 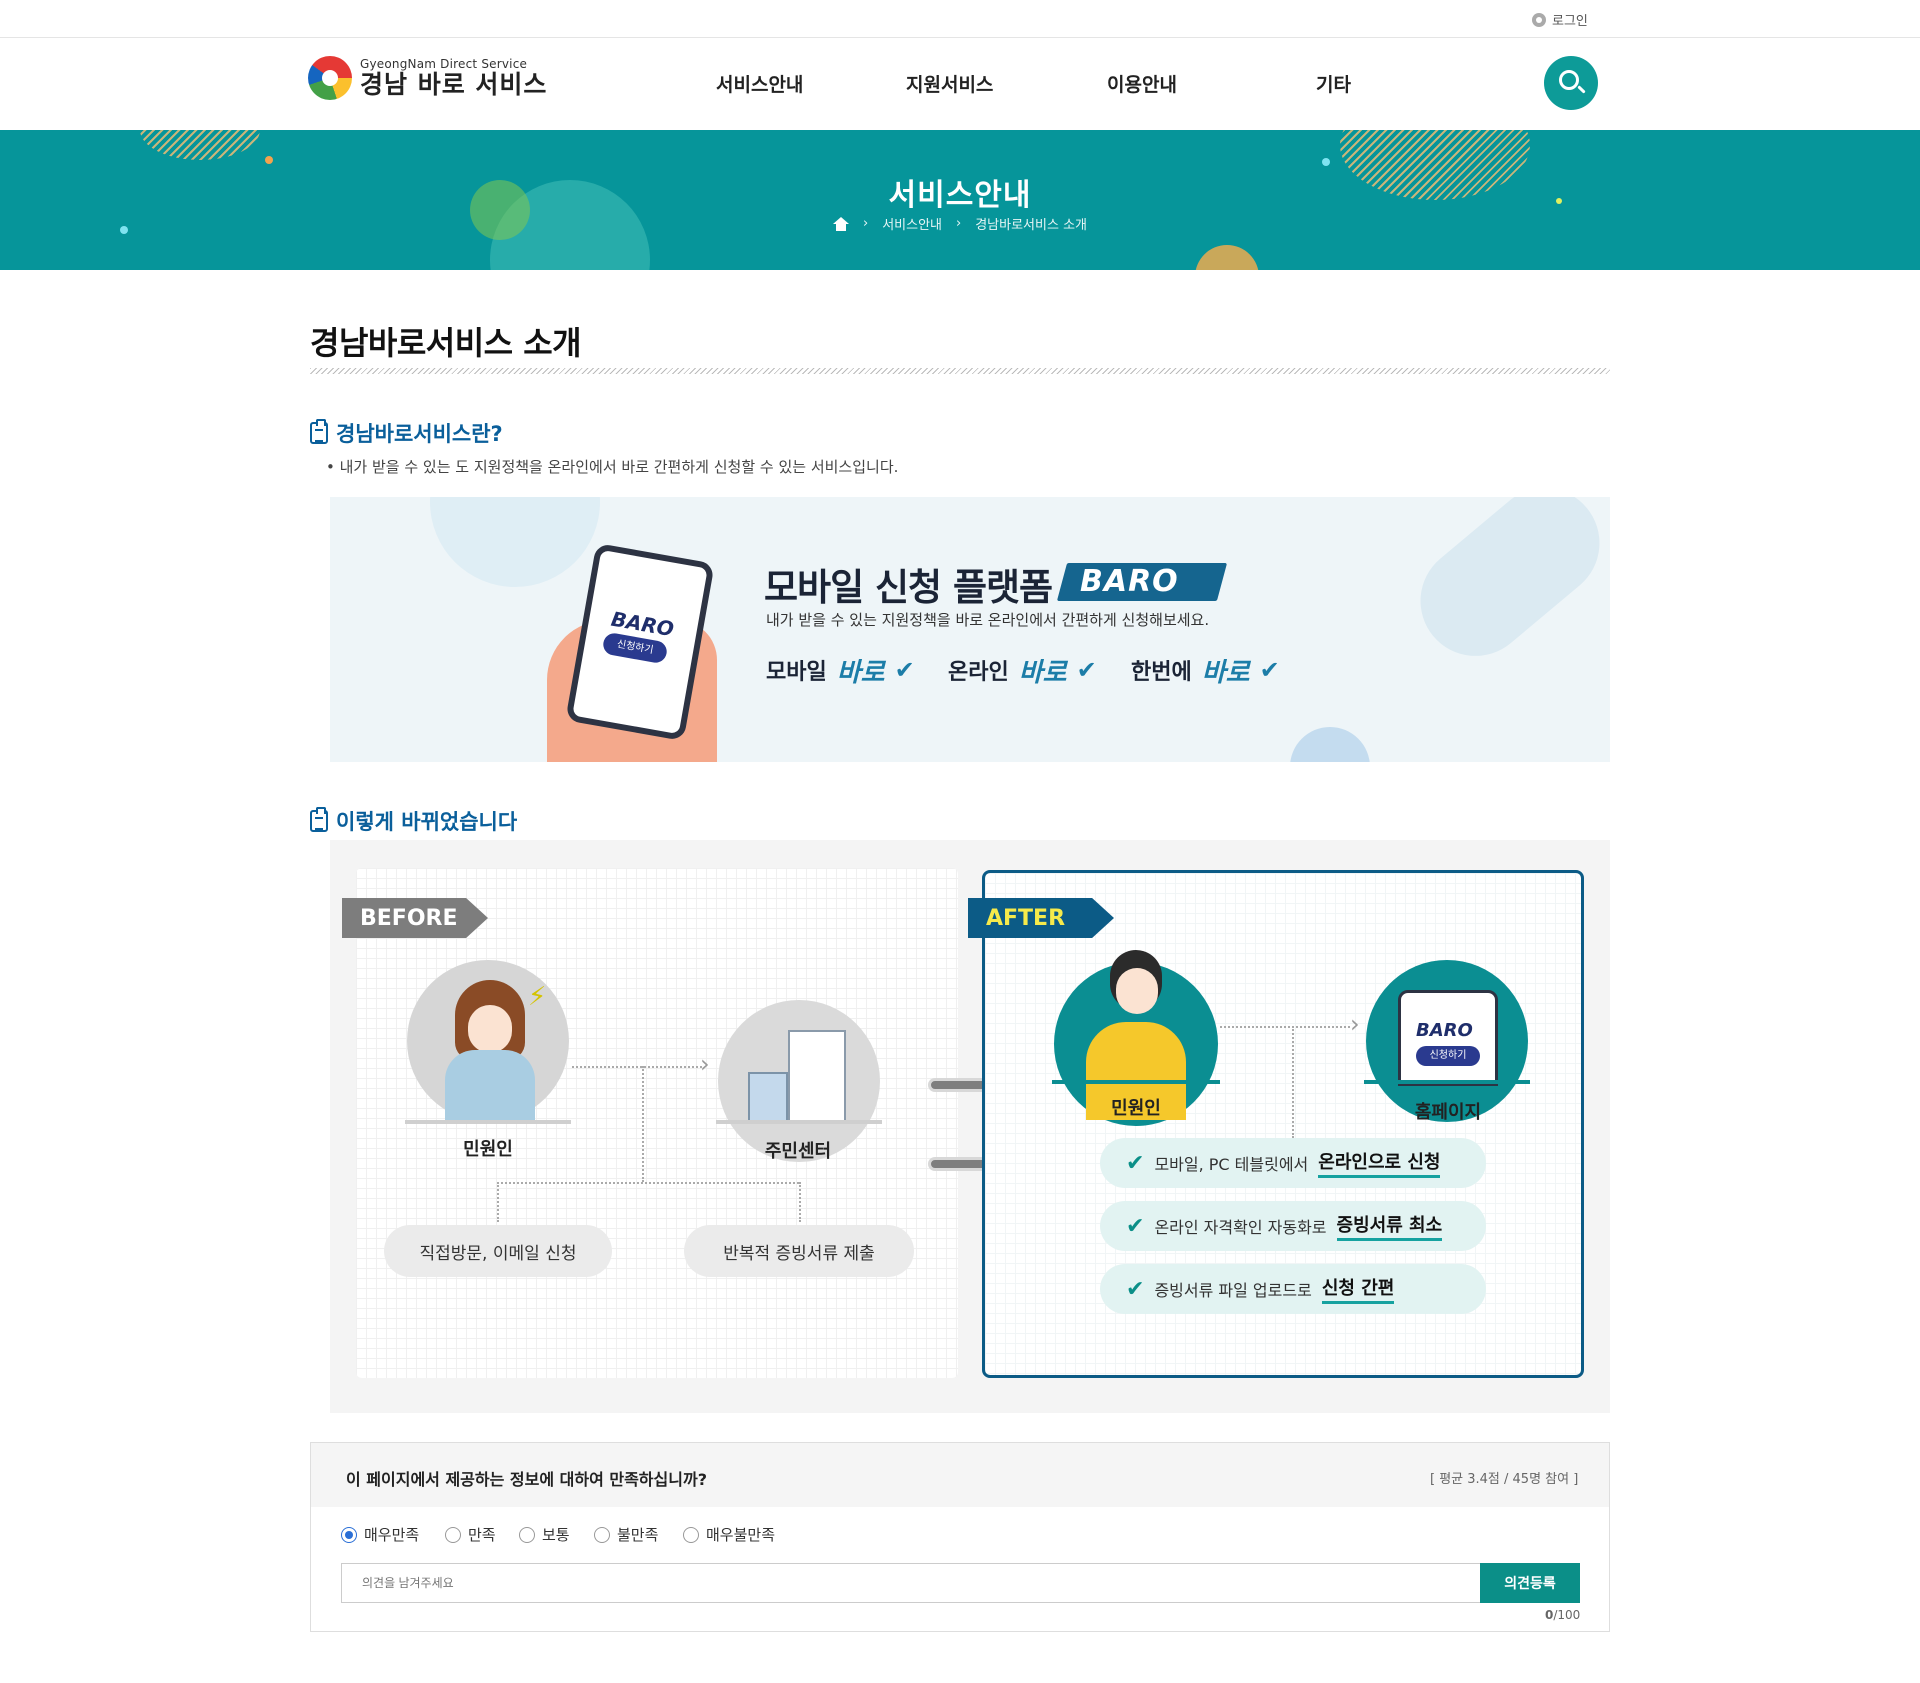 I want to click on survey-stats: [ 평균 3.4점 / 45명 참여 ], so click(x=1504, y=1479).